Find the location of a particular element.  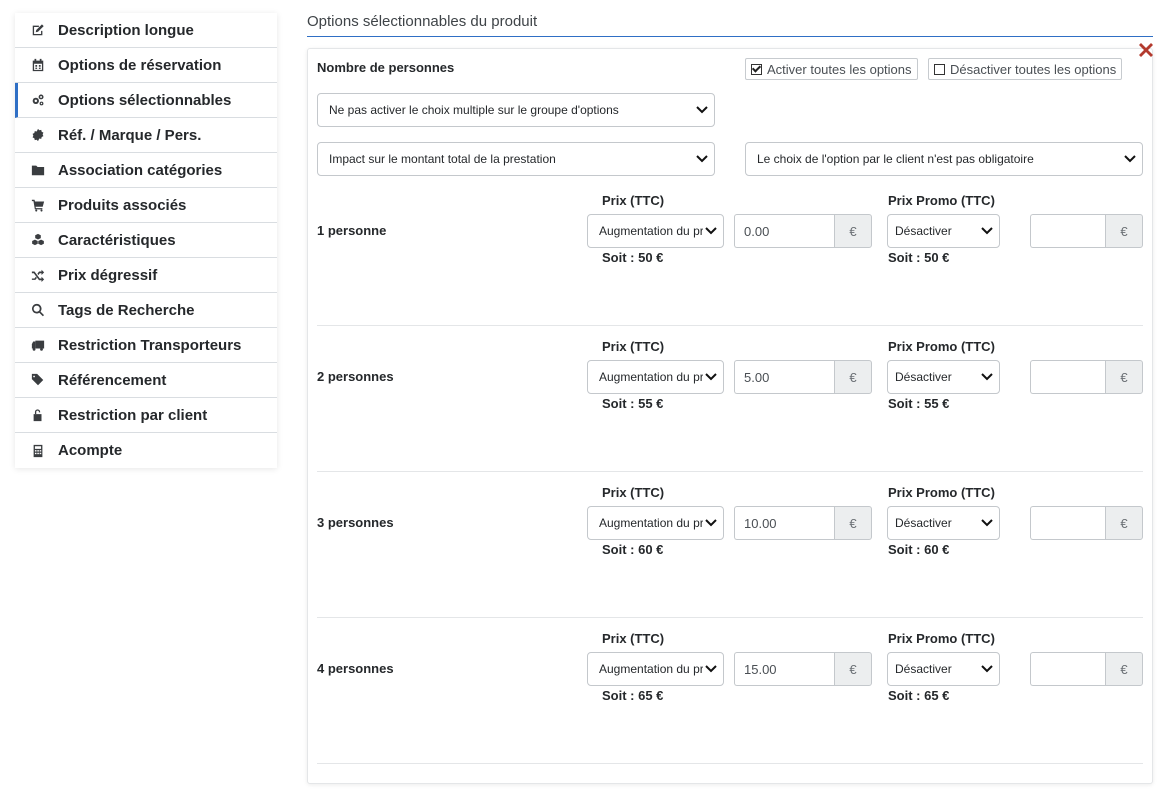

tags-icon is located at coordinates (37, 380).